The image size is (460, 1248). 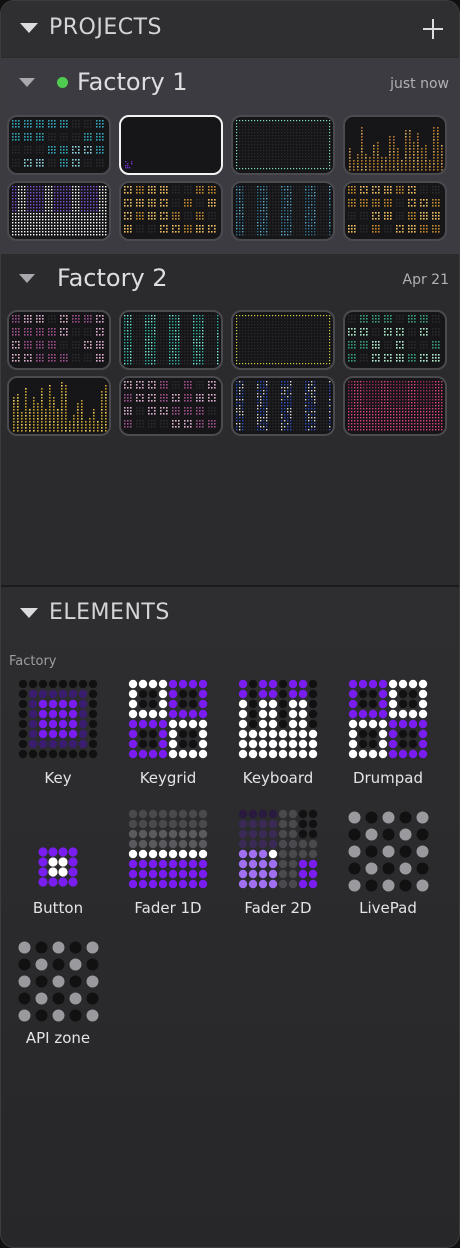 I want to click on element-label: Fader 1D, so click(x=168, y=908).